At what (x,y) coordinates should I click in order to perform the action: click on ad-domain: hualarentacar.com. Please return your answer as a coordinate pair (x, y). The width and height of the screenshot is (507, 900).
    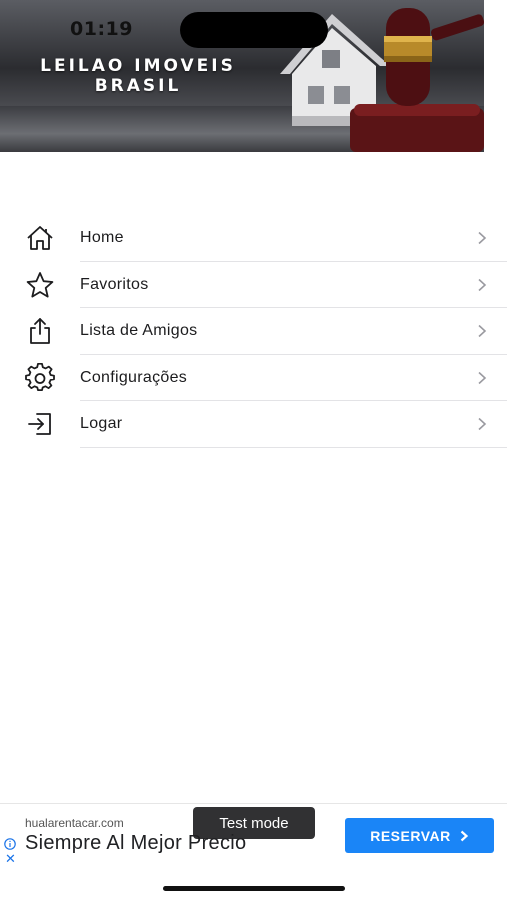
    Looking at the image, I should click on (74, 823).